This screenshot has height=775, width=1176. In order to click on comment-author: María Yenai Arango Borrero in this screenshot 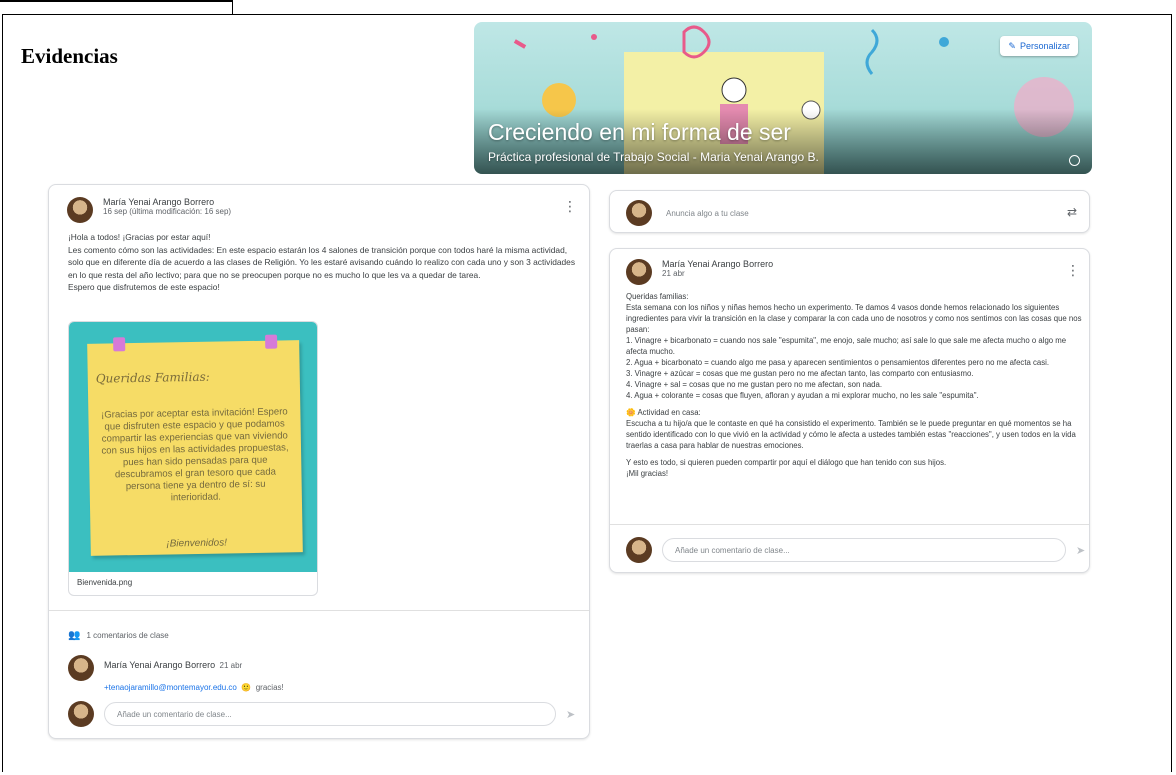, I will do `click(160, 665)`.